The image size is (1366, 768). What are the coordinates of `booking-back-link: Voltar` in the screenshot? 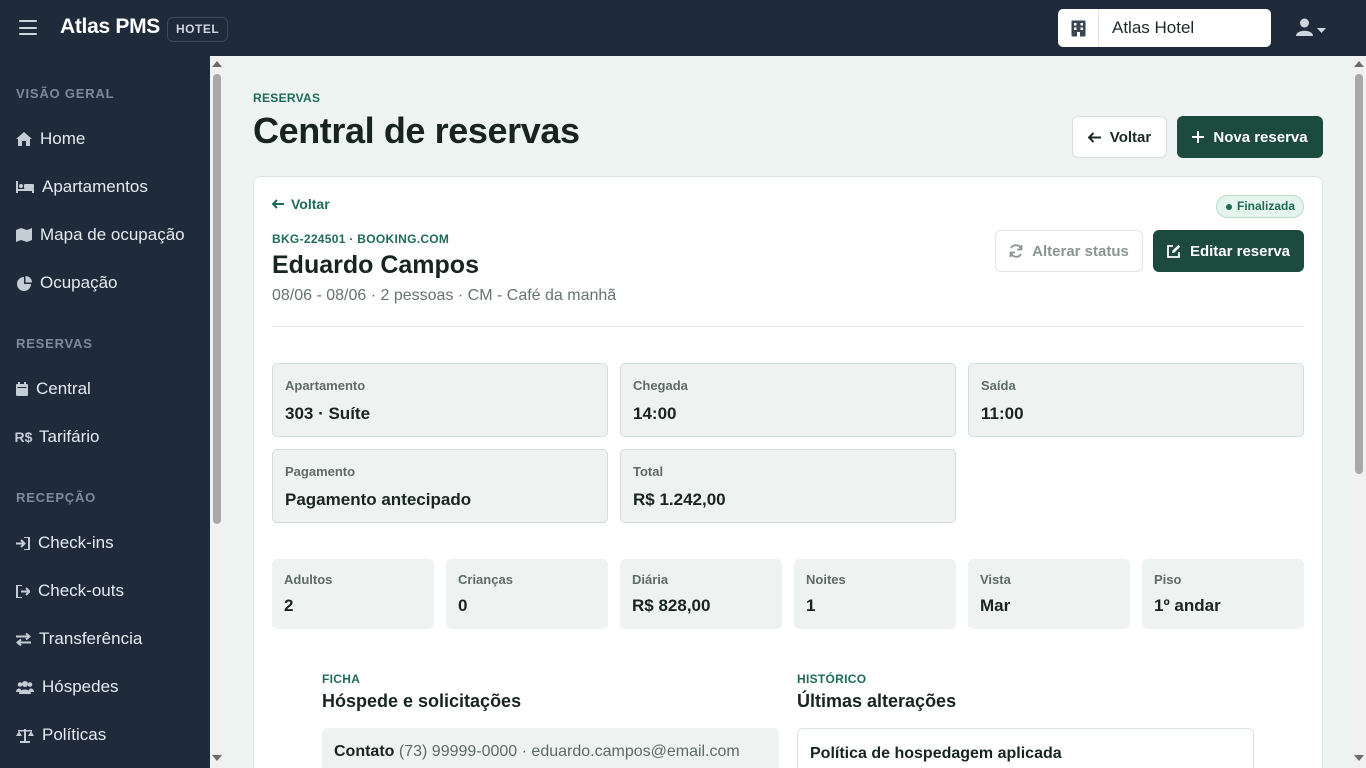 It's located at (301, 204).